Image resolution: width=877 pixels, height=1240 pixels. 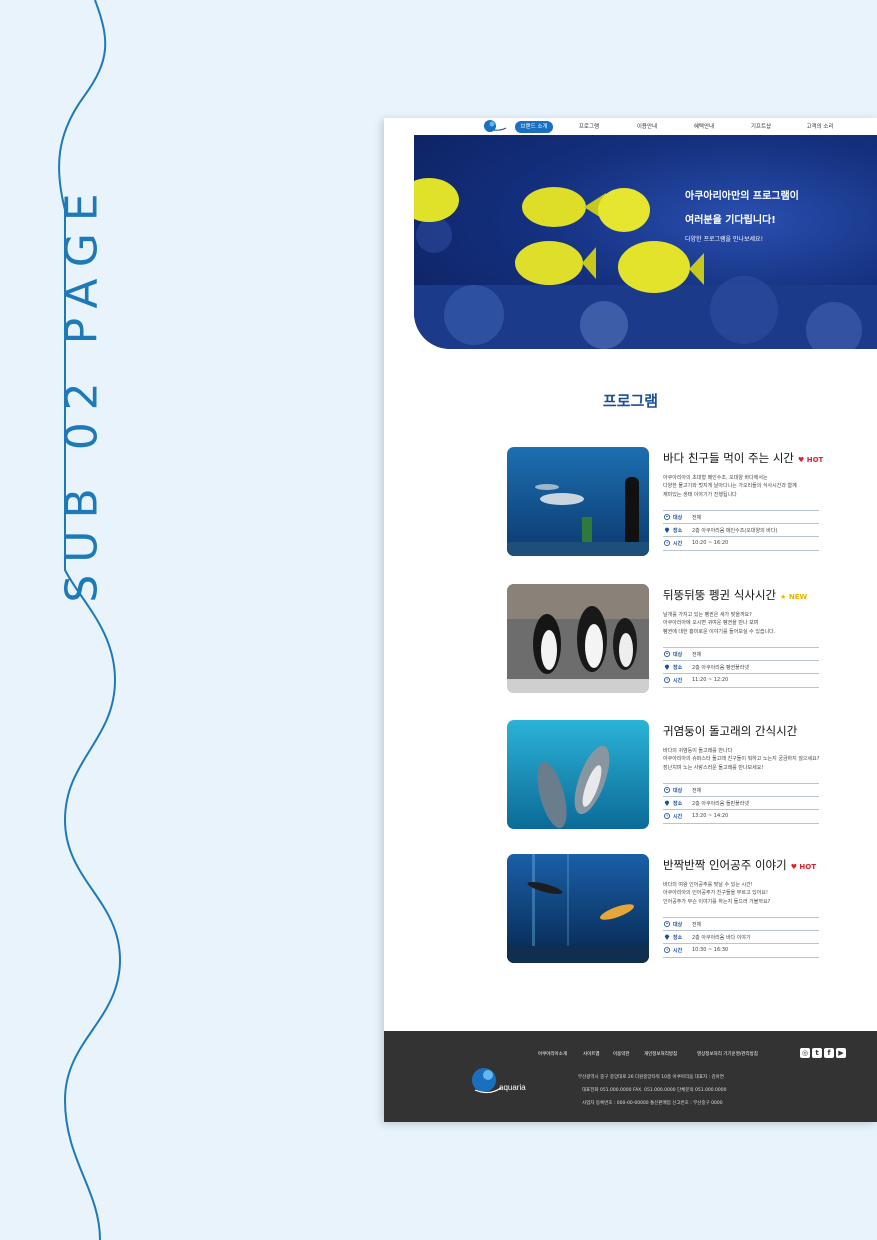 What do you see at coordinates (741, 950) in the screenshot?
I see `info-row-time: 시간 10:30 ~ 16:30` at bounding box center [741, 950].